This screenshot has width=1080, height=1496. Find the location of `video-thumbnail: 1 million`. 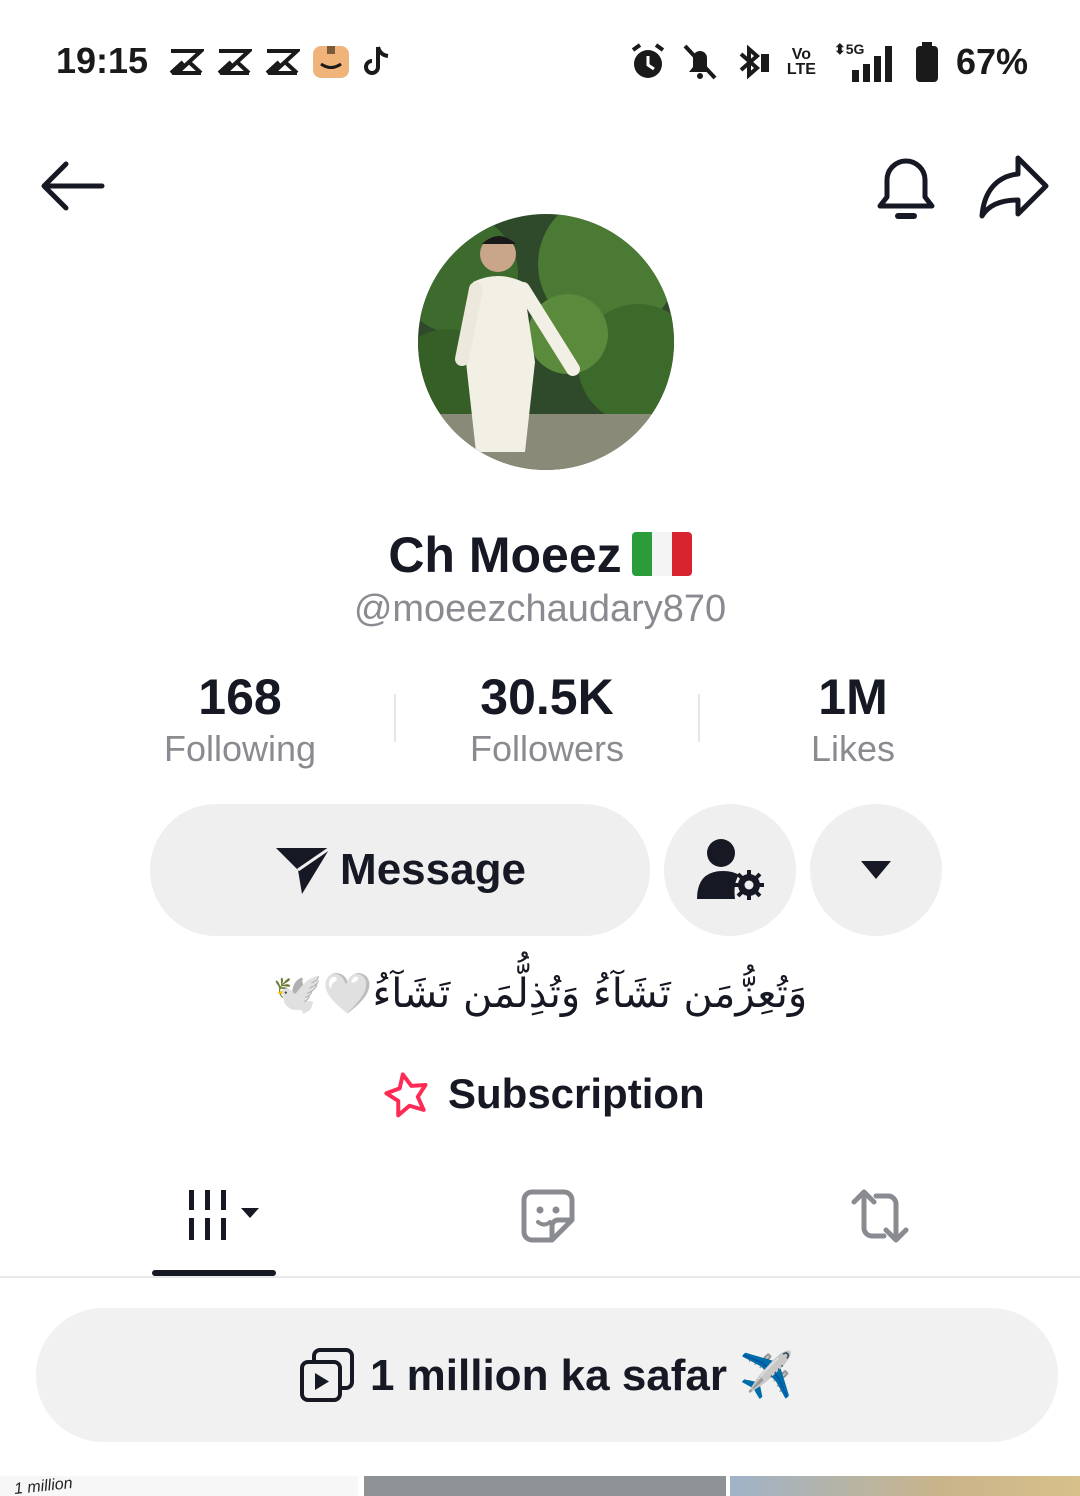

video-thumbnail: 1 million is located at coordinates (179, 1486).